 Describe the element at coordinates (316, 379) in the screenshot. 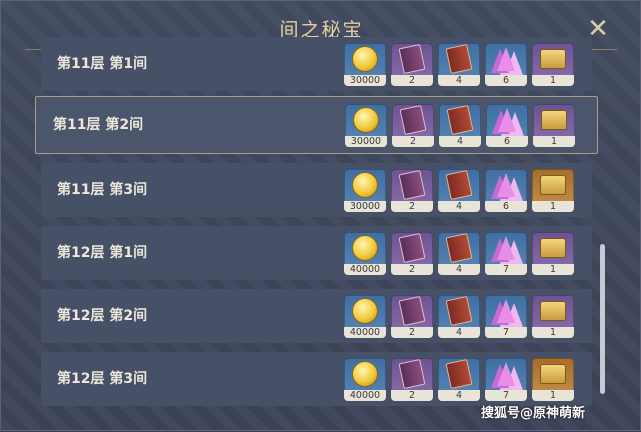

I see `list-item: 第12层 第3间 40000 2 4 7 1` at that location.